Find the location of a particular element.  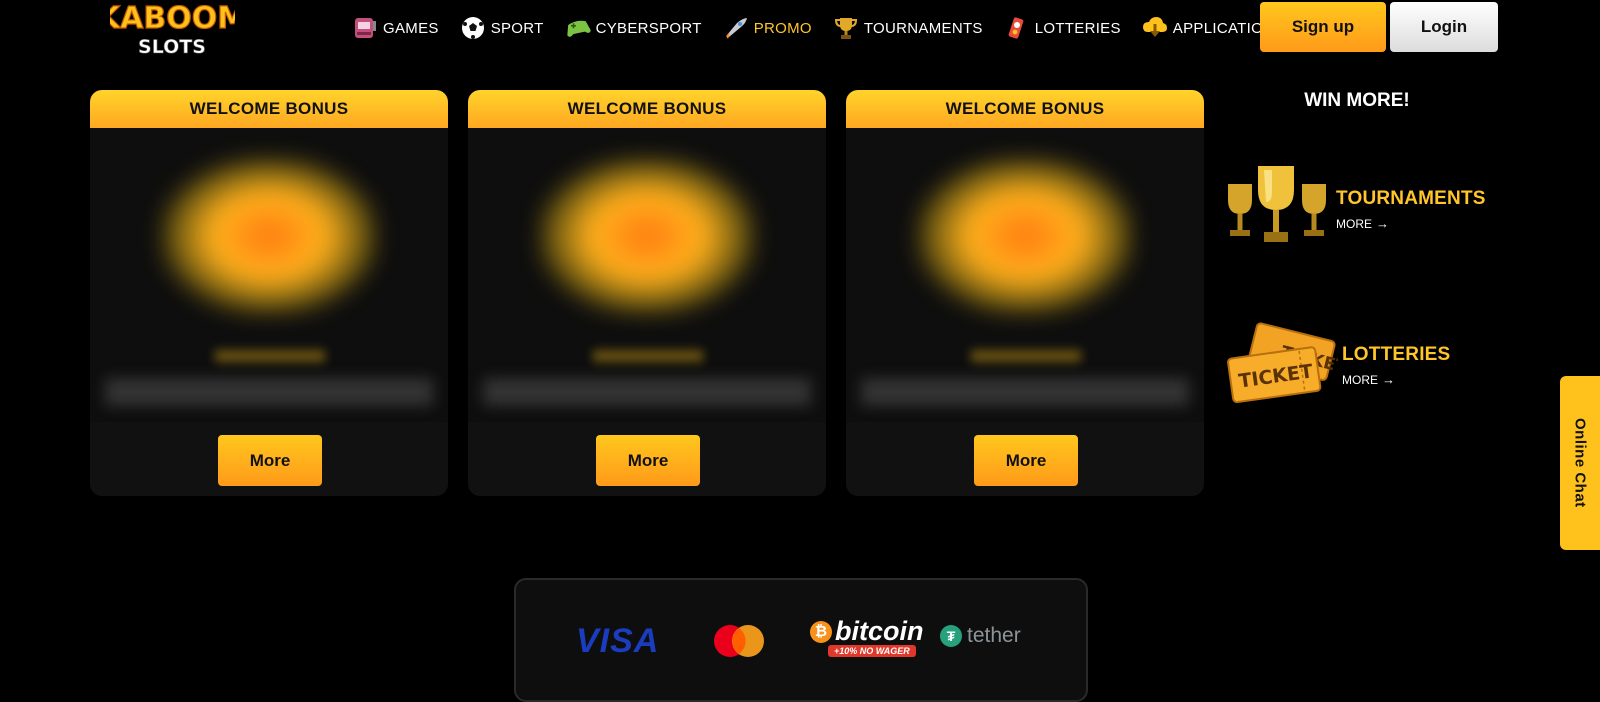

tether-logo-text: tether is located at coordinates (994, 635).